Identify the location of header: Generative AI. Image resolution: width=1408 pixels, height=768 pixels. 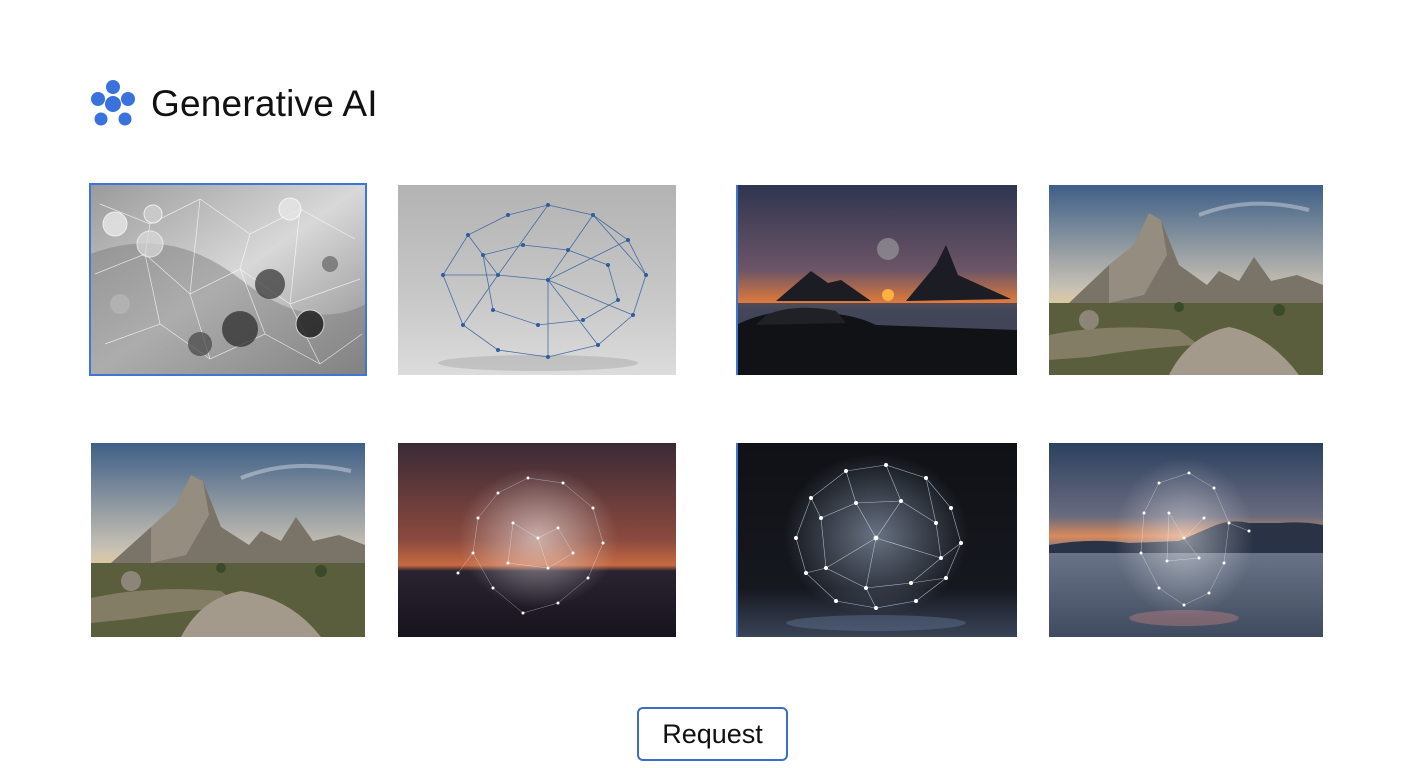
(233, 104).